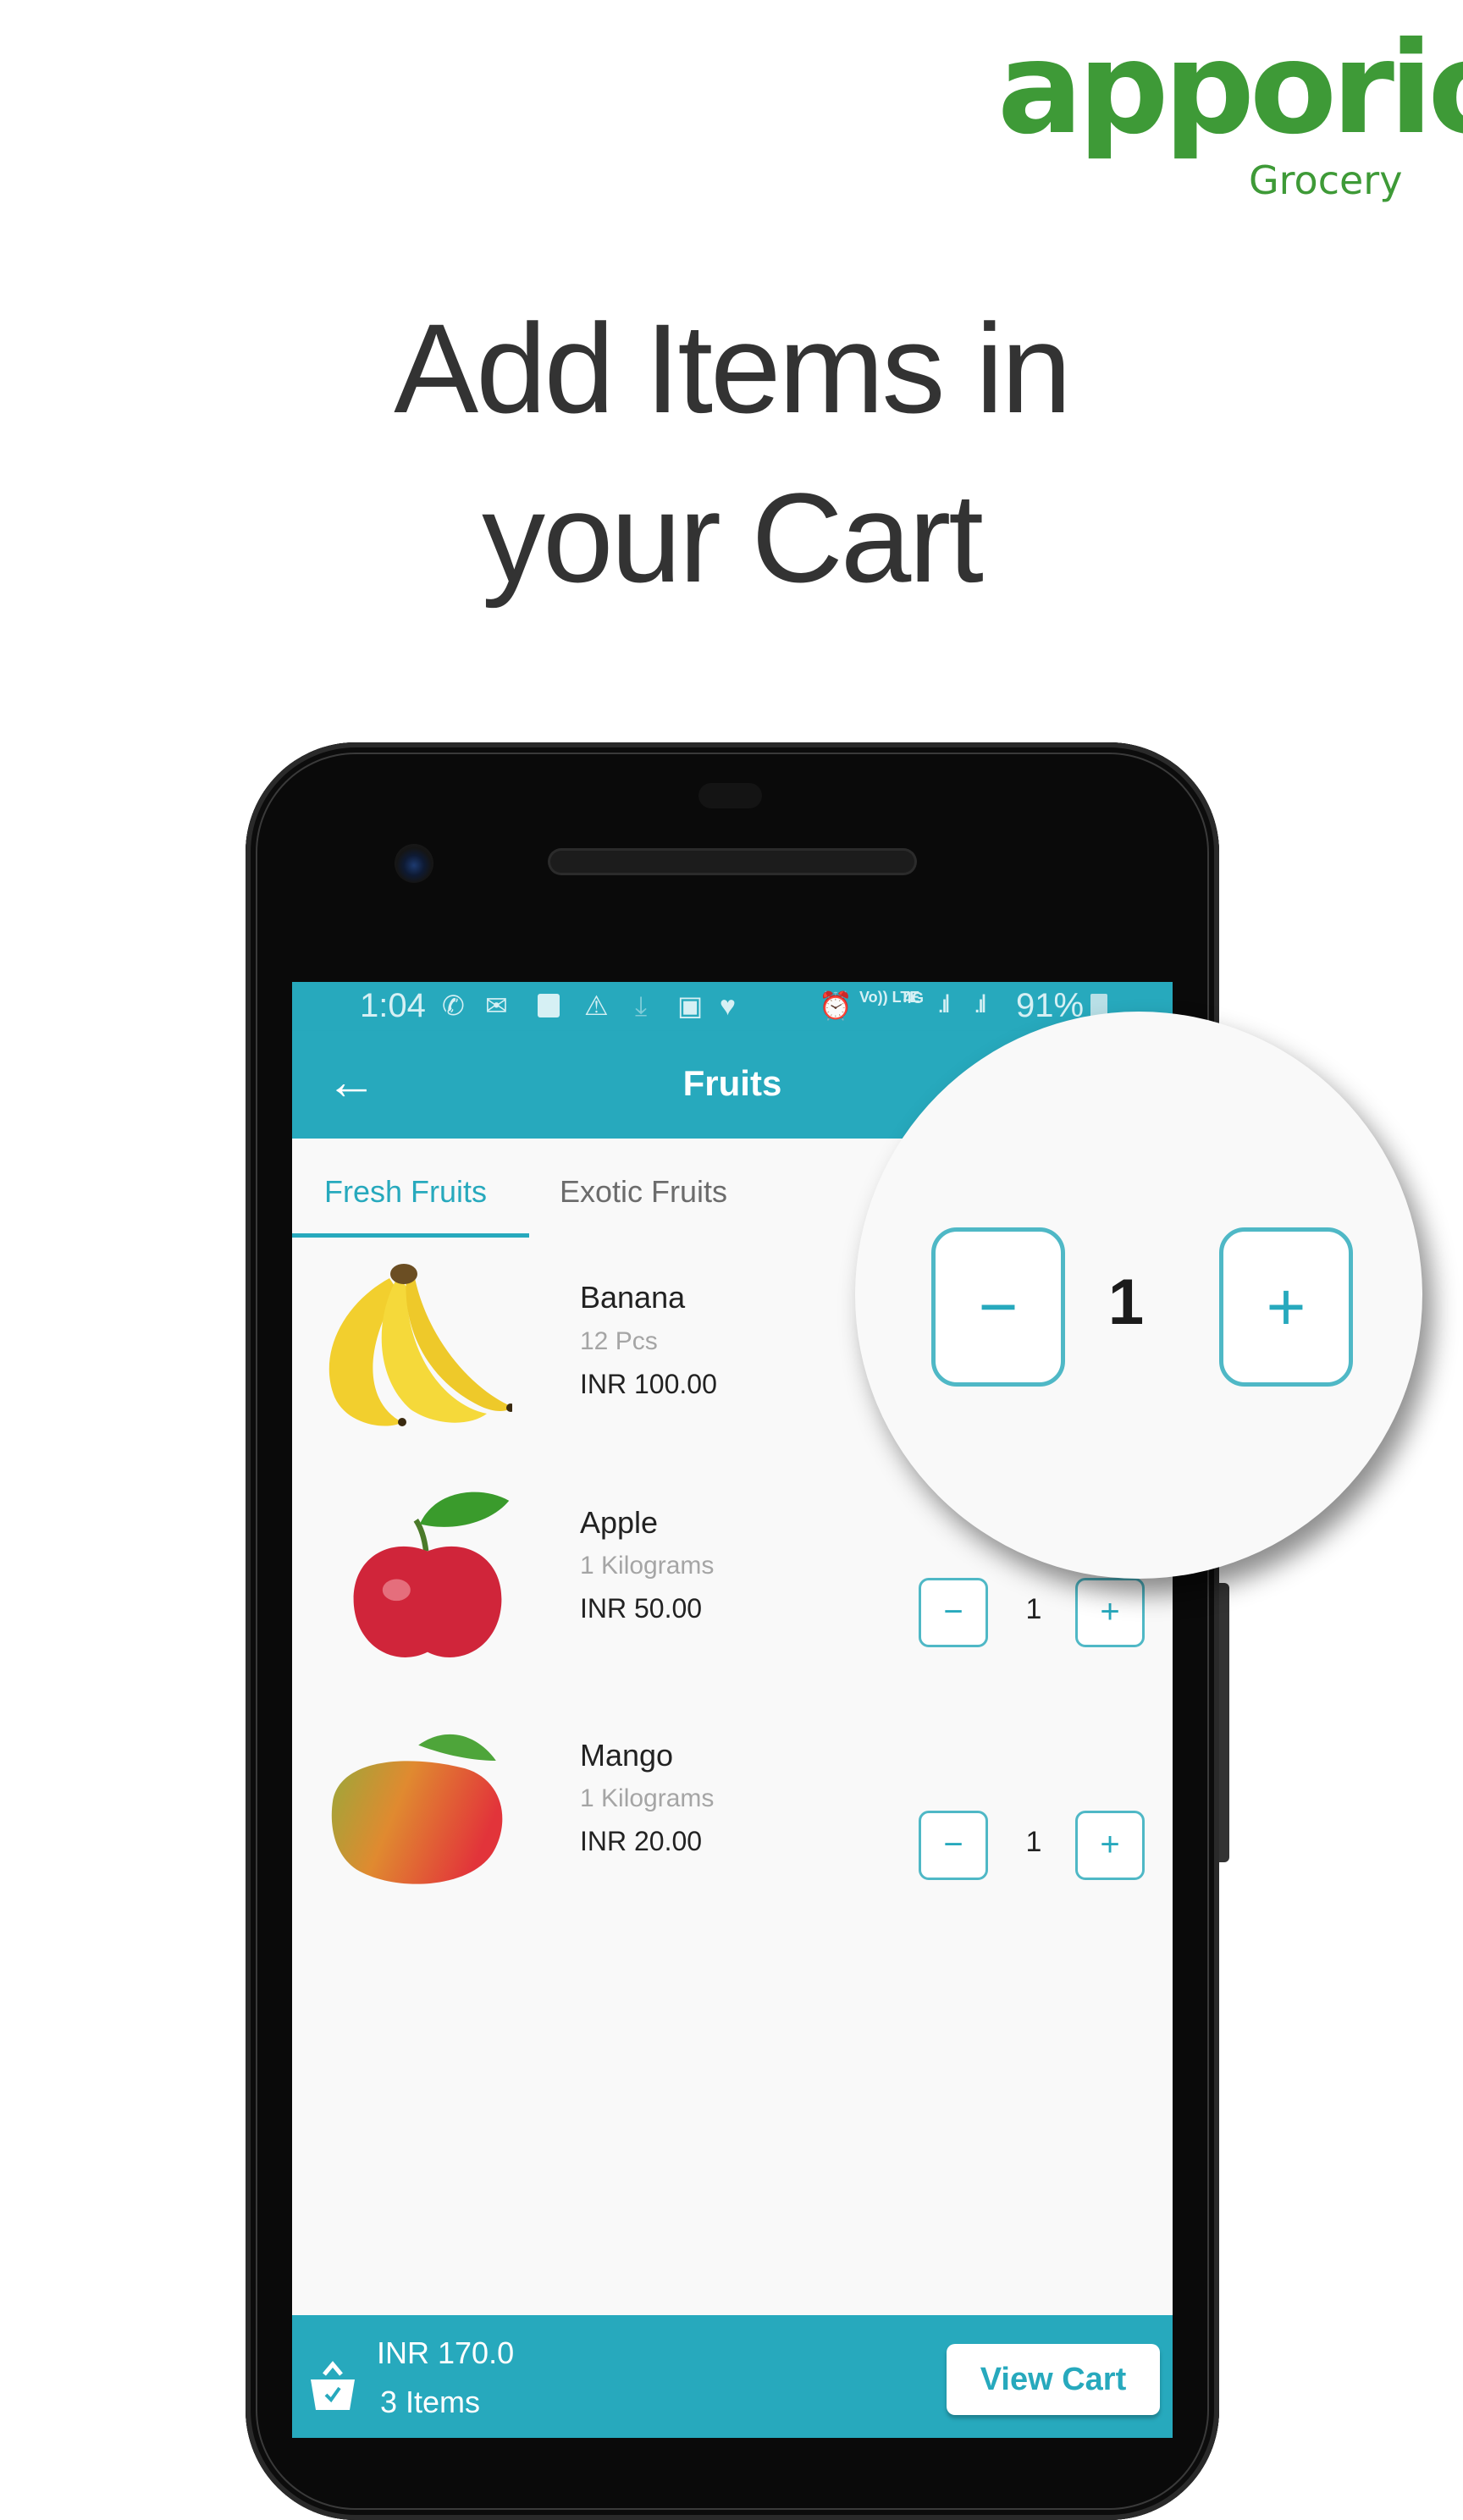  I want to click on tab-exotic-fruits: Exotic Fruits, so click(643, 1192).